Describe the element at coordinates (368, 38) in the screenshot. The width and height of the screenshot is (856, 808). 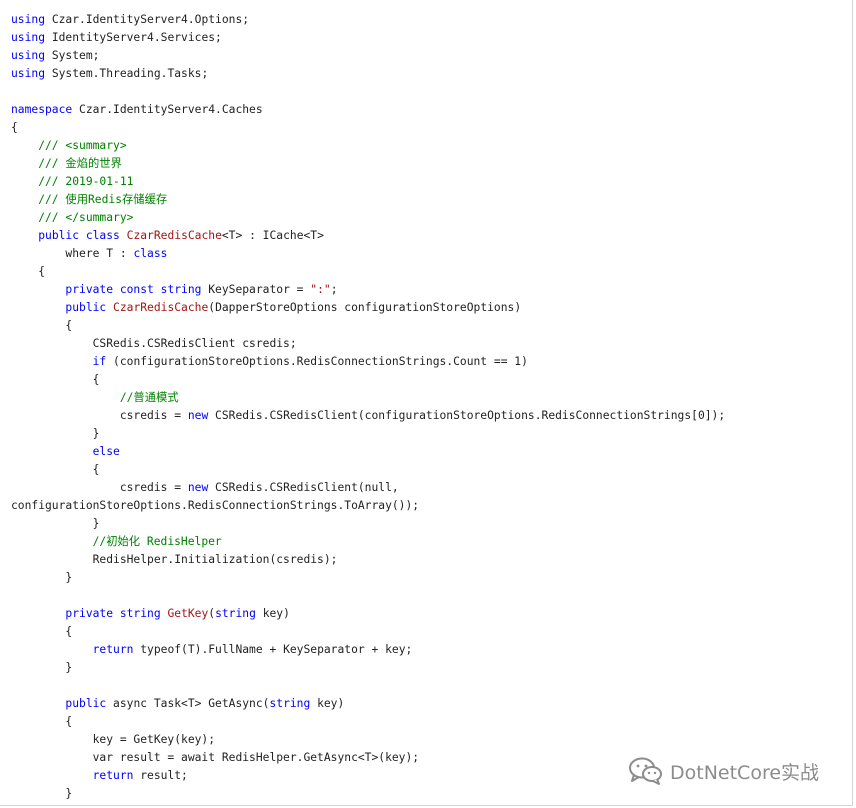
I see `code-line: using IdentityServer4.Services;` at that location.